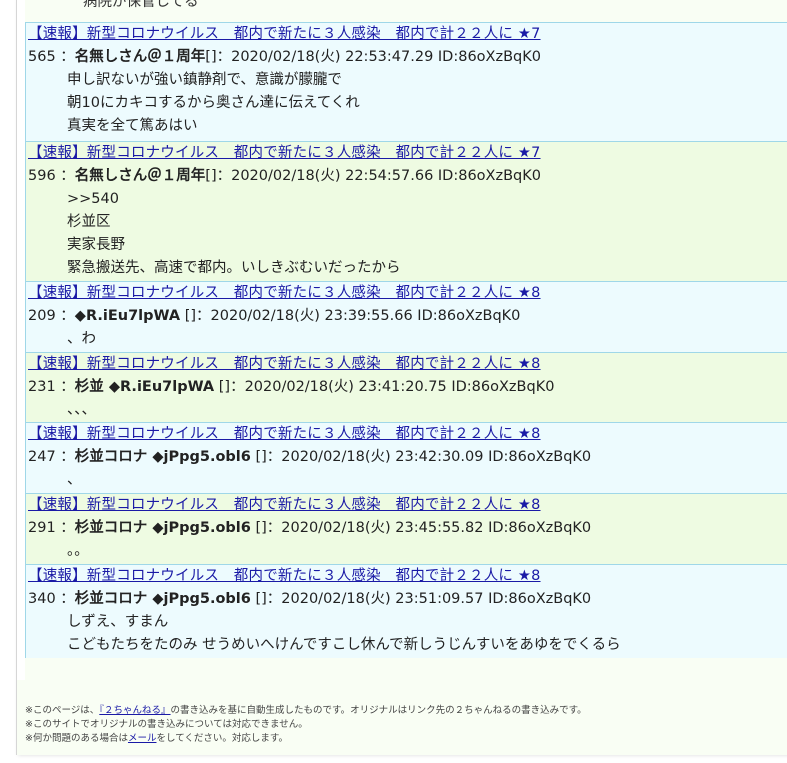  What do you see at coordinates (81, 339) in the screenshot?
I see `post-body-line: 、わ` at bounding box center [81, 339].